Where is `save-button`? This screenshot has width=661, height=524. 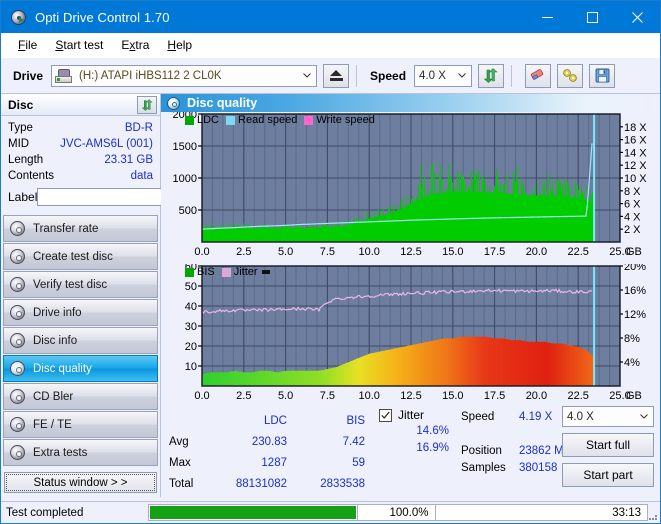 save-button is located at coordinates (602, 75).